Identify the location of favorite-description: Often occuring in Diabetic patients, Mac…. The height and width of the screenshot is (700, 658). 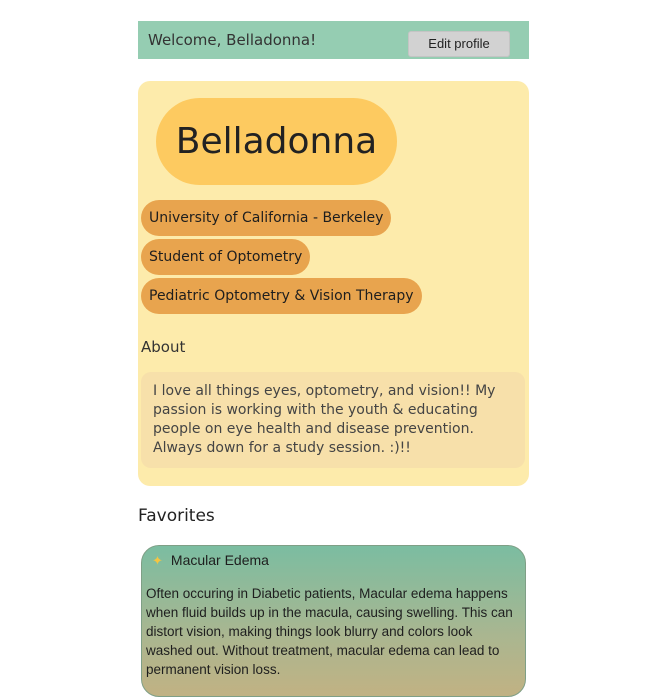
(329, 631).